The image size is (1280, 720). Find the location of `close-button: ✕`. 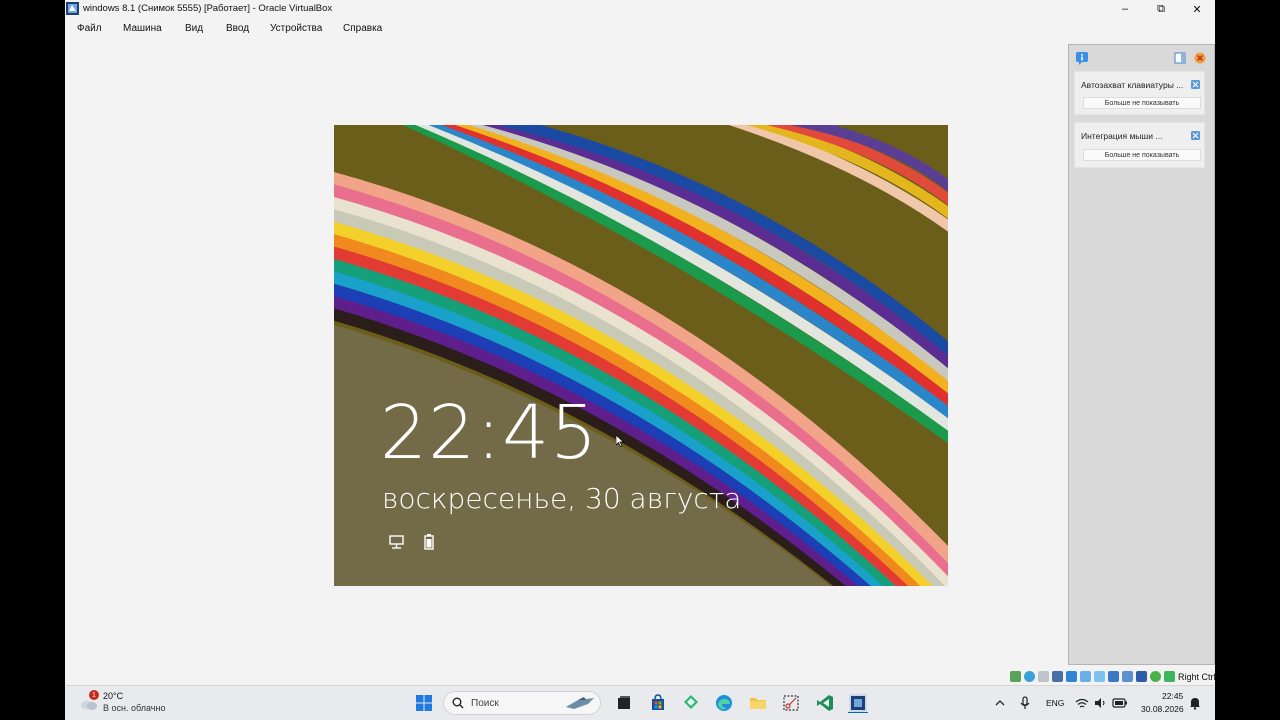

close-button: ✕ is located at coordinates (1197, 9).